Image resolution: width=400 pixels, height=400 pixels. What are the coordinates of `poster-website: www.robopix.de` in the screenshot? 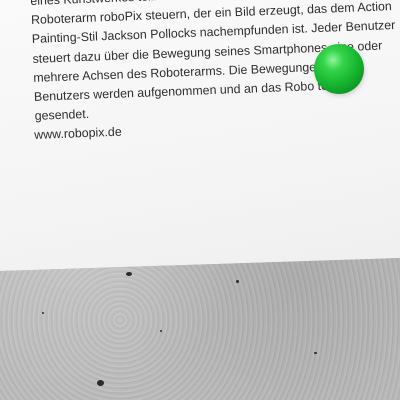 It's located at (78, 133).